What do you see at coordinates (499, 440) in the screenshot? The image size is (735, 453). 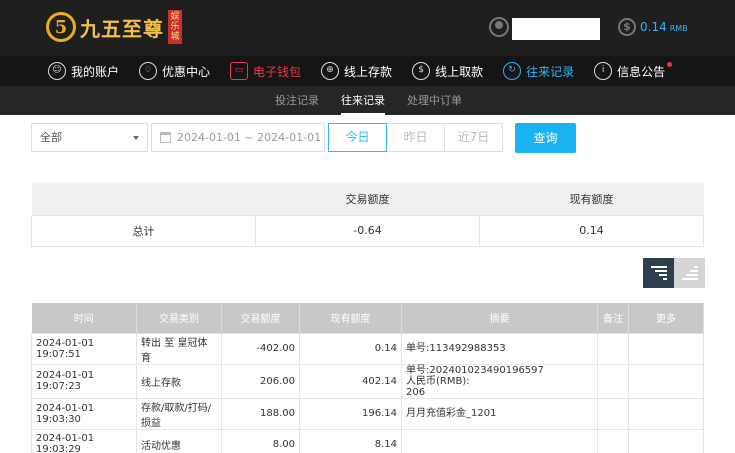 I see `cell-summary` at bounding box center [499, 440].